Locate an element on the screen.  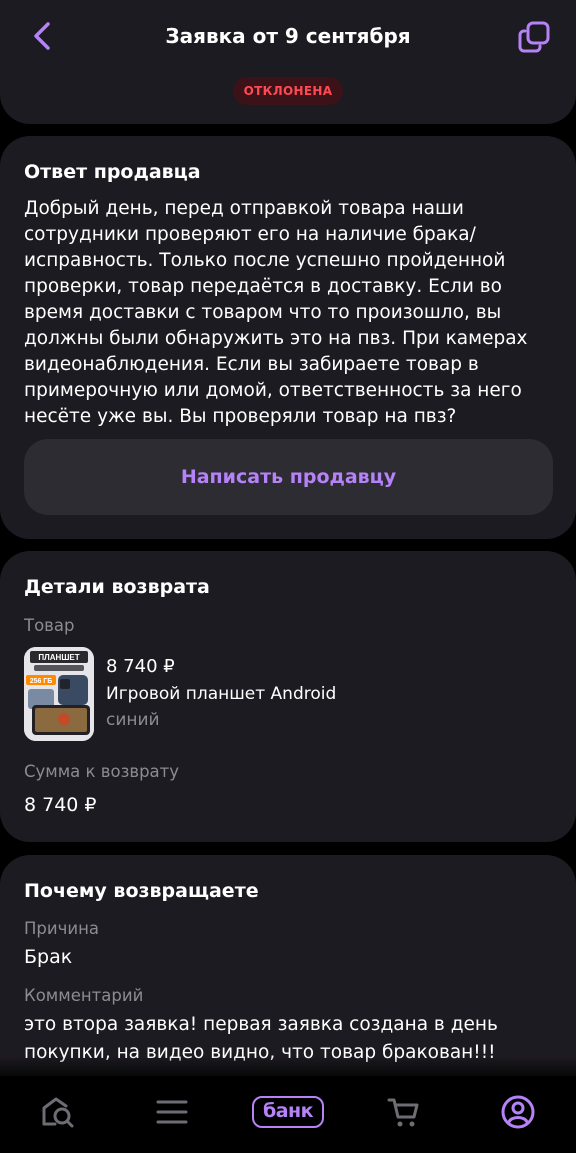
page-title: Заявка от 9 сентября is located at coordinates (288, 36).